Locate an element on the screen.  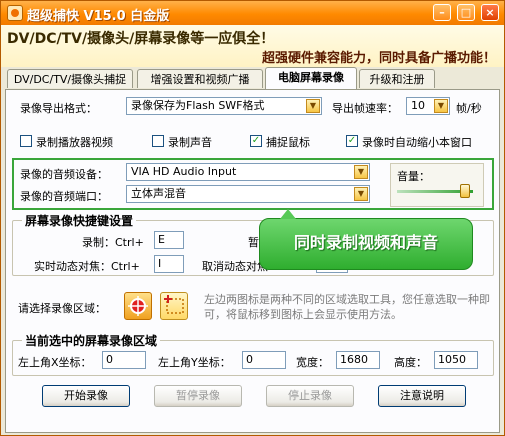
audio-device-select: VIA HD Audio Input ▼ is located at coordinates (248, 172).